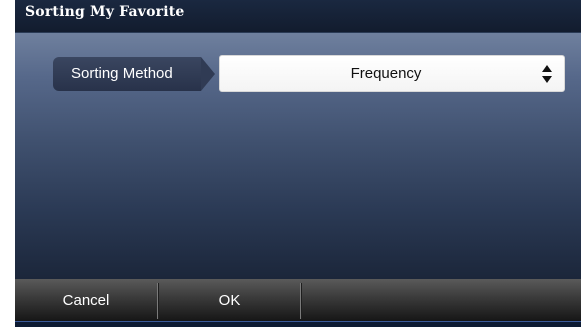  Describe the element at coordinates (127, 74) in the screenshot. I see `sorting-method-label: Sorting Method` at that location.